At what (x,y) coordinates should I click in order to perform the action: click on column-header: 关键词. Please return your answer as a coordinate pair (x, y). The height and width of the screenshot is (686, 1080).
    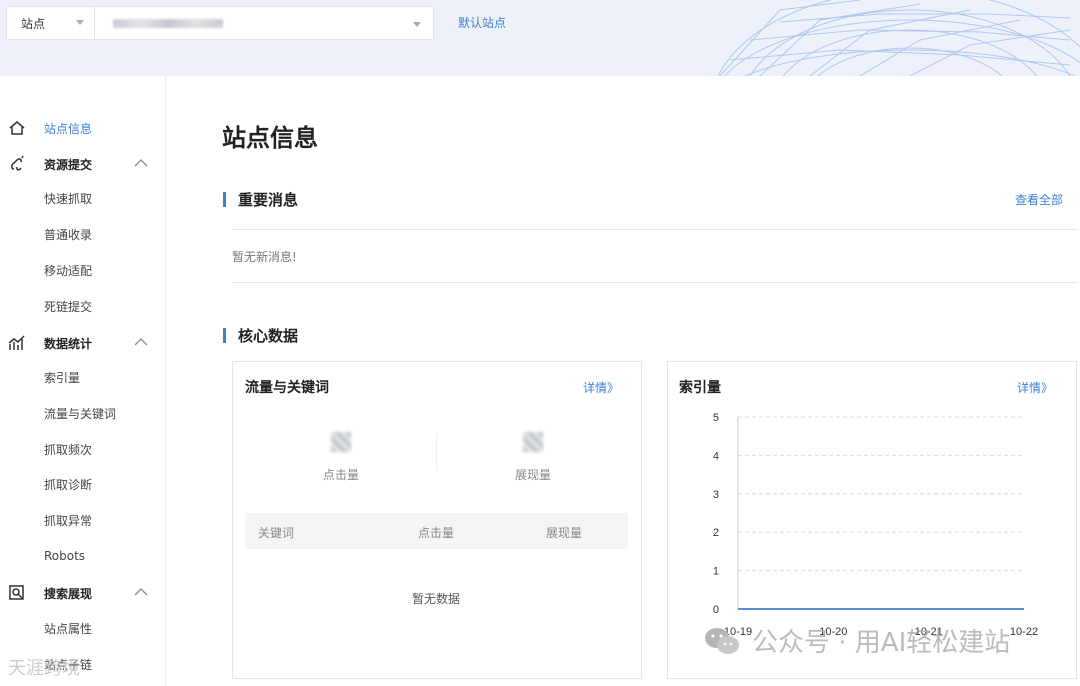
    Looking at the image, I should click on (276, 533).